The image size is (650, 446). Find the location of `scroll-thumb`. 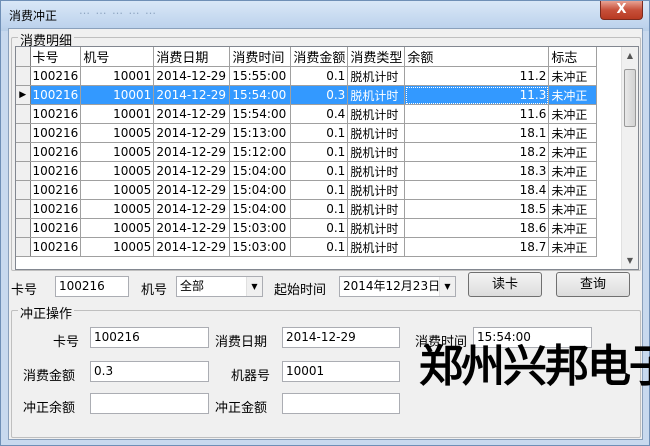

scroll-thumb is located at coordinates (630, 98).